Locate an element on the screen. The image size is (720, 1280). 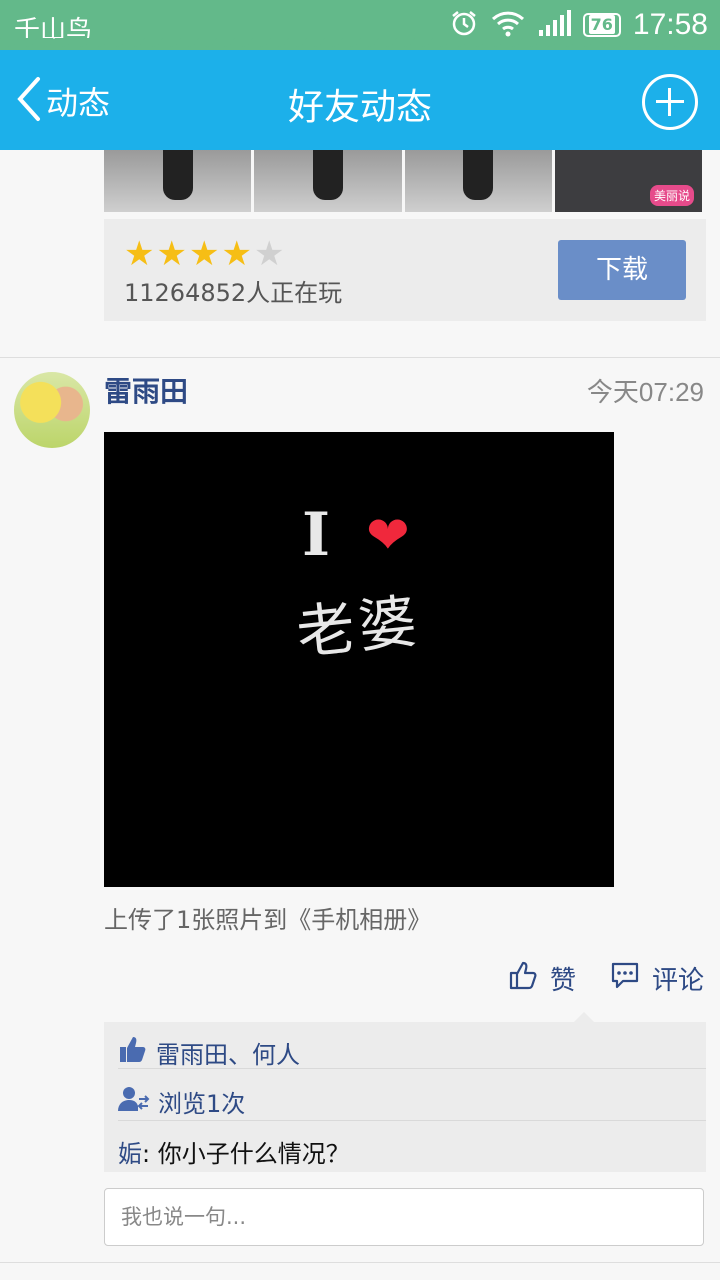
game-screenshots: 美丽说 is located at coordinates (403, 181).